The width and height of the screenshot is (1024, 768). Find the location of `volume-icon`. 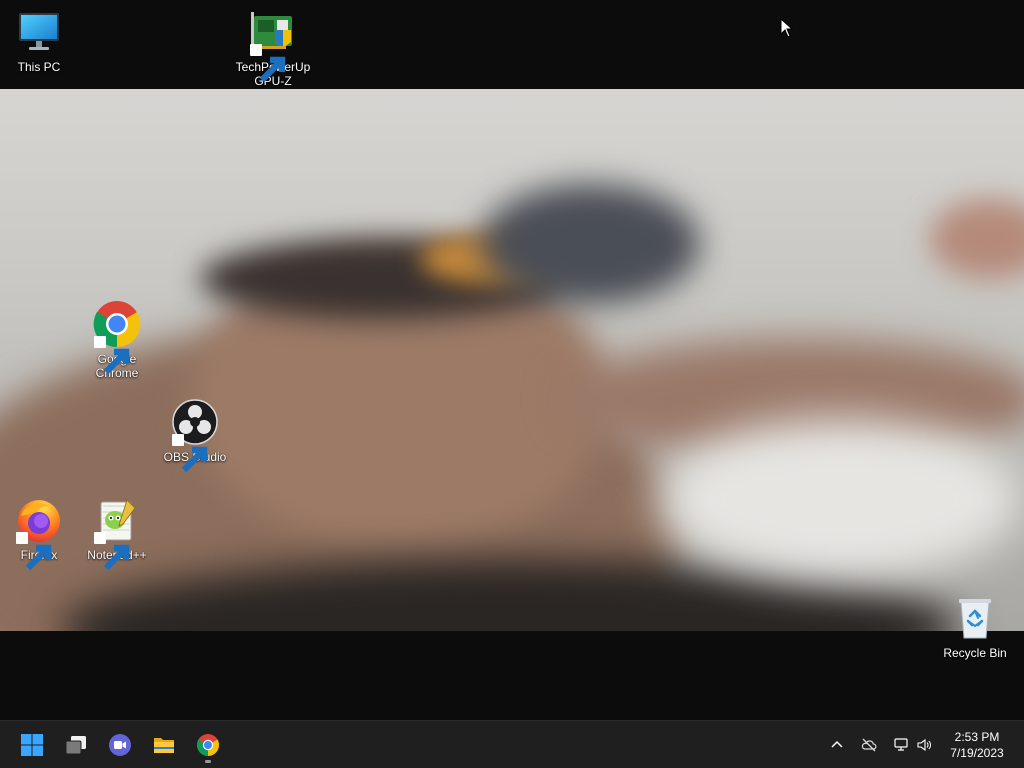

volume-icon is located at coordinates (924, 745).